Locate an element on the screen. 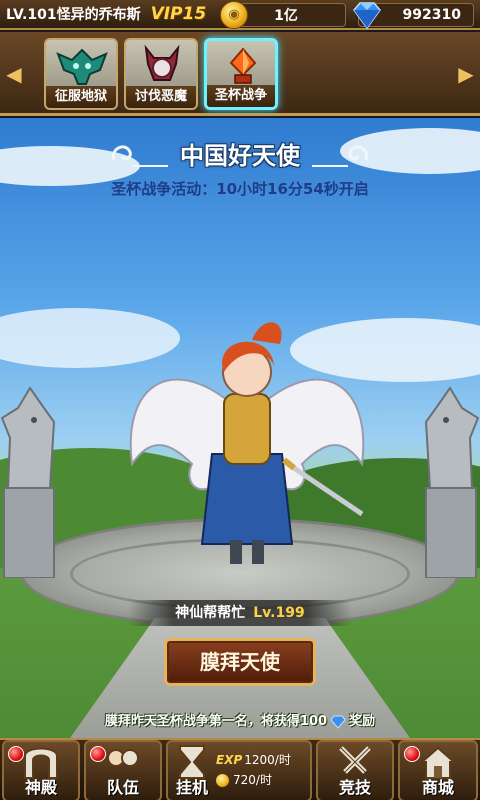 This screenshot has width=480, height=800. gold-coin-icon: ◉ is located at coordinates (234, 15).